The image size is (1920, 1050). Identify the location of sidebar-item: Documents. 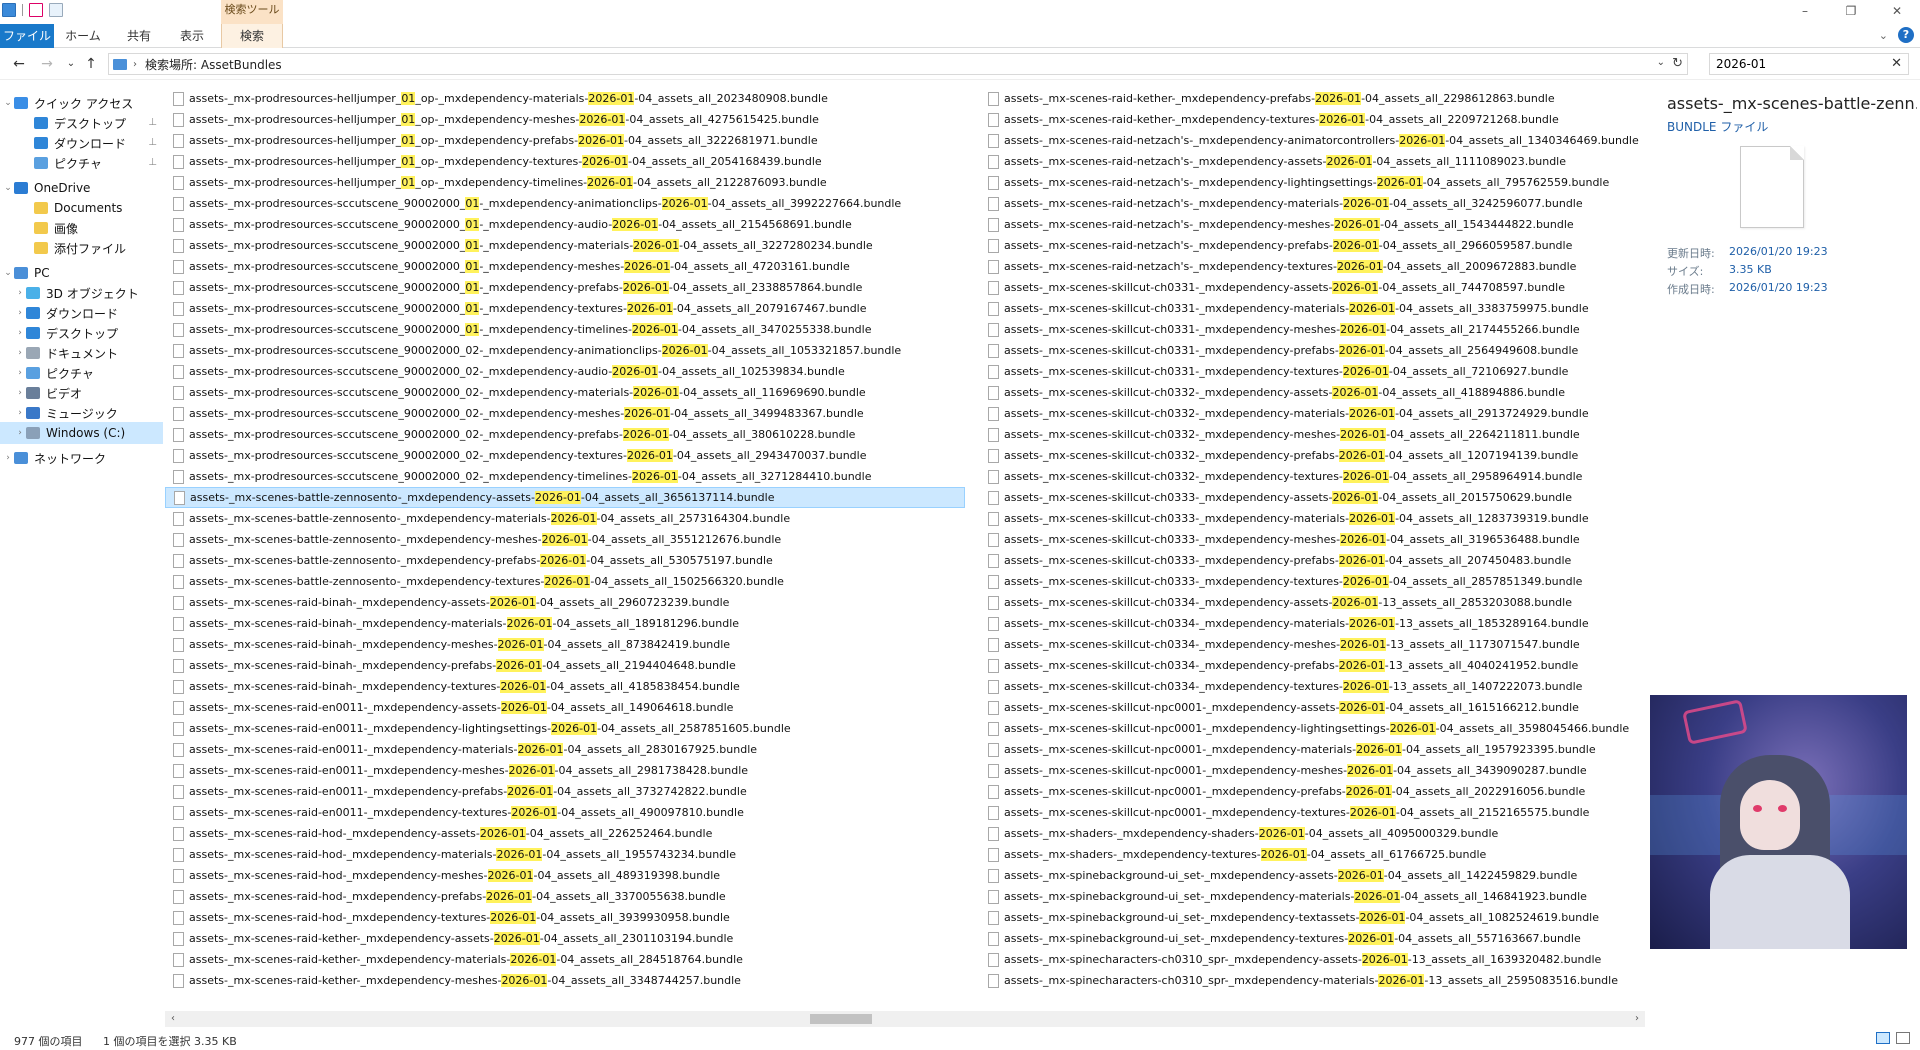
(81, 208).